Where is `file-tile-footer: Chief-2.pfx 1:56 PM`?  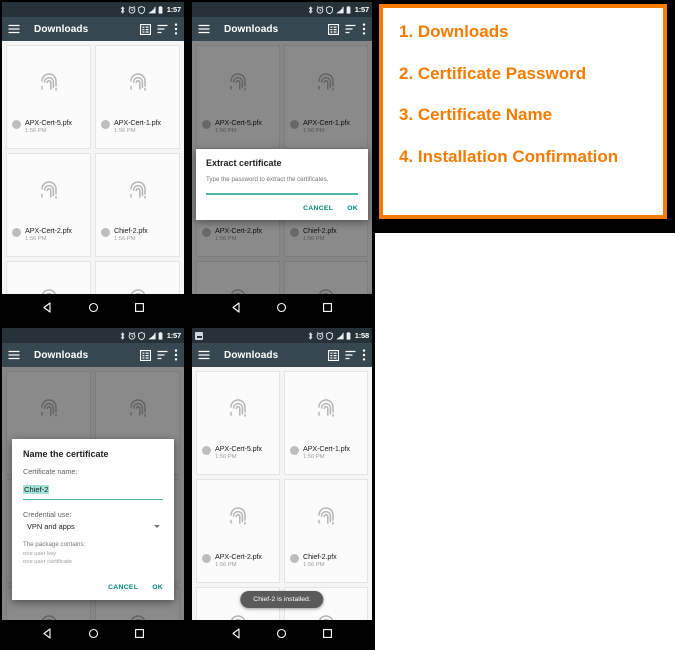
file-tile-footer: Chief-2.pfx 1:56 PM is located at coordinates (326, 560).